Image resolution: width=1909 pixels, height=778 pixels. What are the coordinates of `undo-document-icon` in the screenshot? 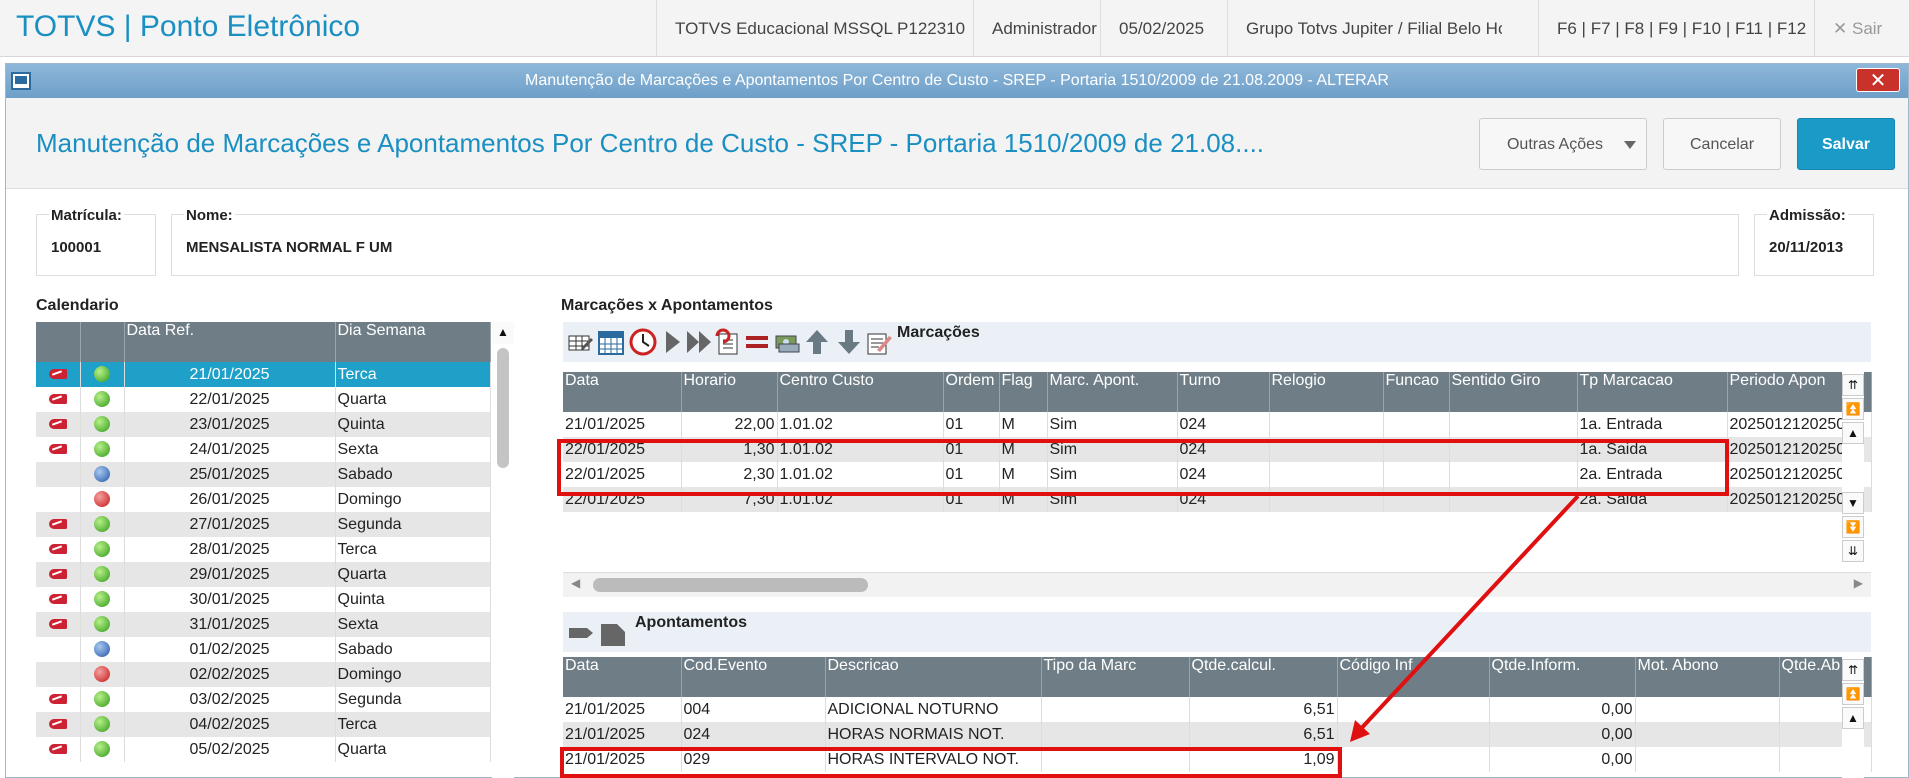 It's located at (727, 342).